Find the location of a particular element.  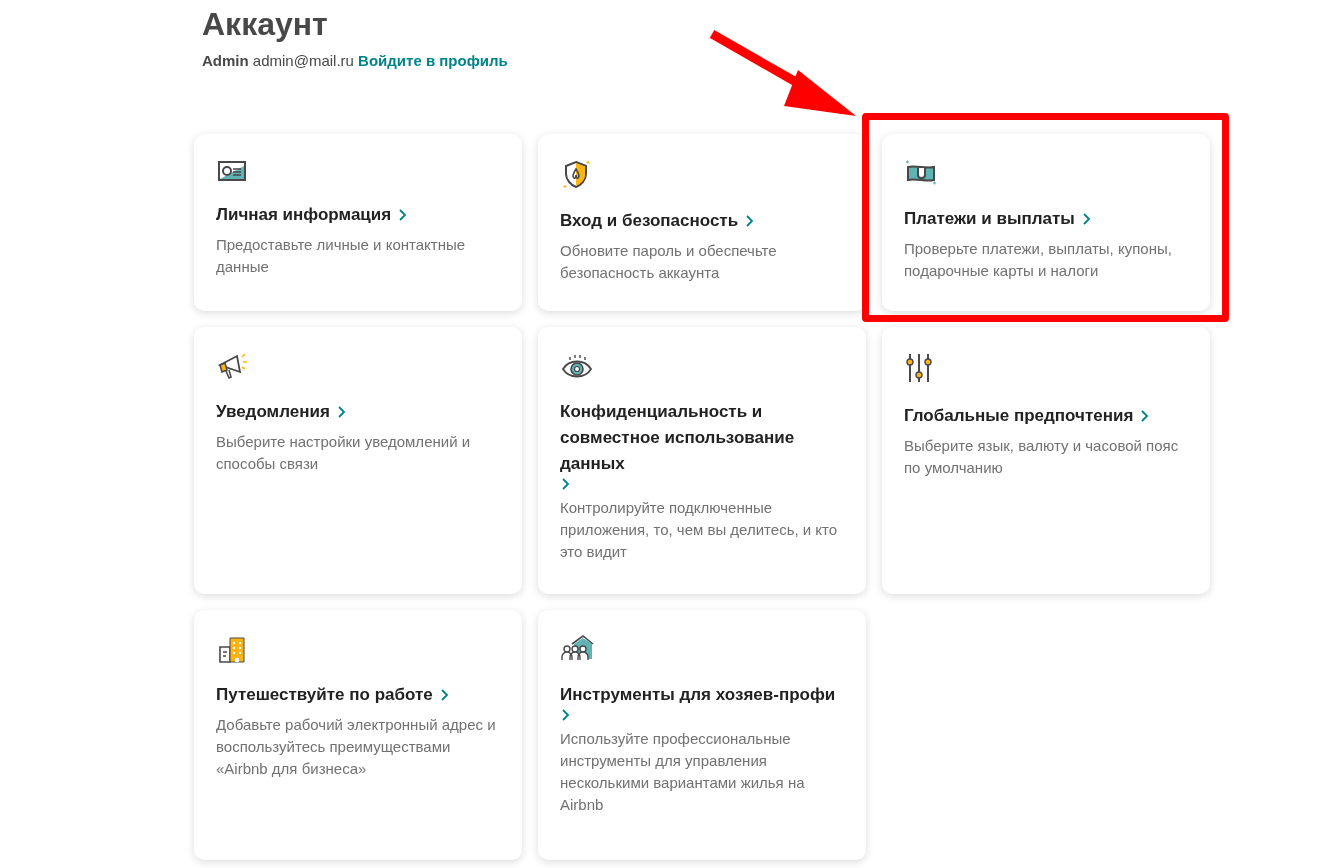

megaphone-icon is located at coordinates (233, 366).